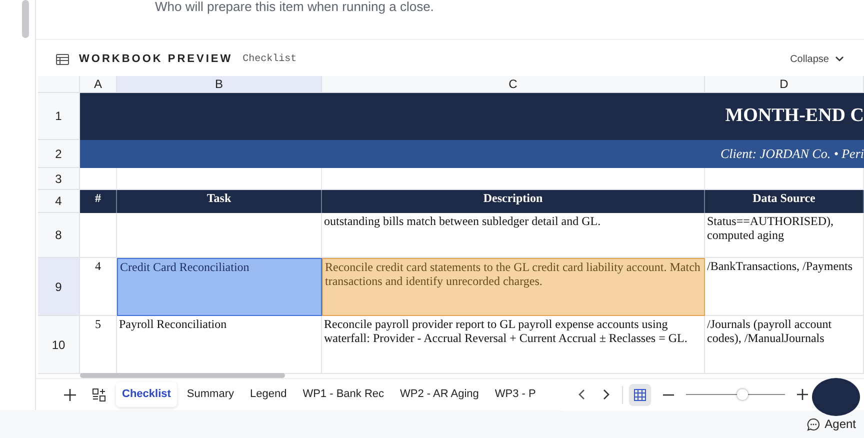  I want to click on section-subtitle: Checklist, so click(269, 59).